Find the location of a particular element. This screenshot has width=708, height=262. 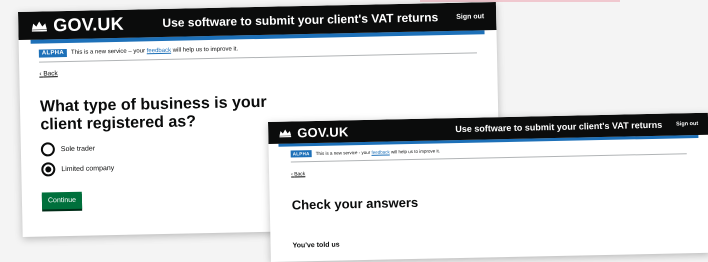

phase-text-before: This is a new service - your is located at coordinates (343, 153).